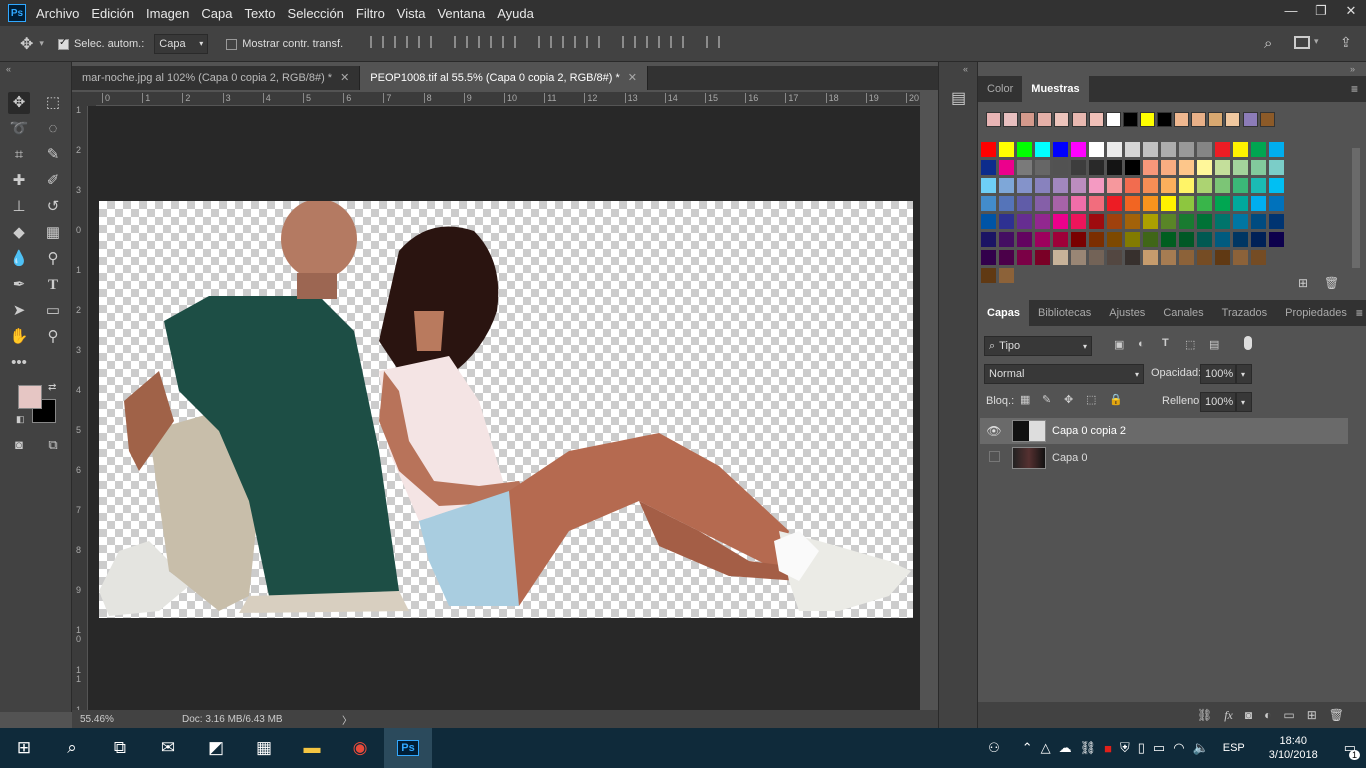 Image resolution: width=1366 pixels, height=768 pixels. Describe the element at coordinates (8, 69) in the screenshot. I see `collapse-toolbar-icon: «` at that location.